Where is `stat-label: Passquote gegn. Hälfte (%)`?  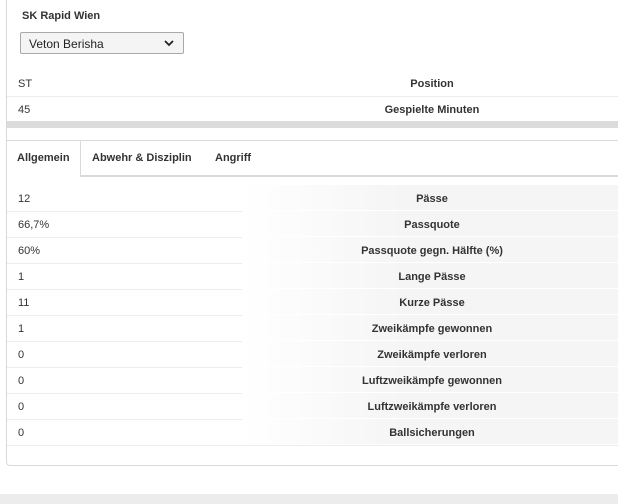
stat-label: Passquote gegn. Hälfte (%) is located at coordinates (432, 251).